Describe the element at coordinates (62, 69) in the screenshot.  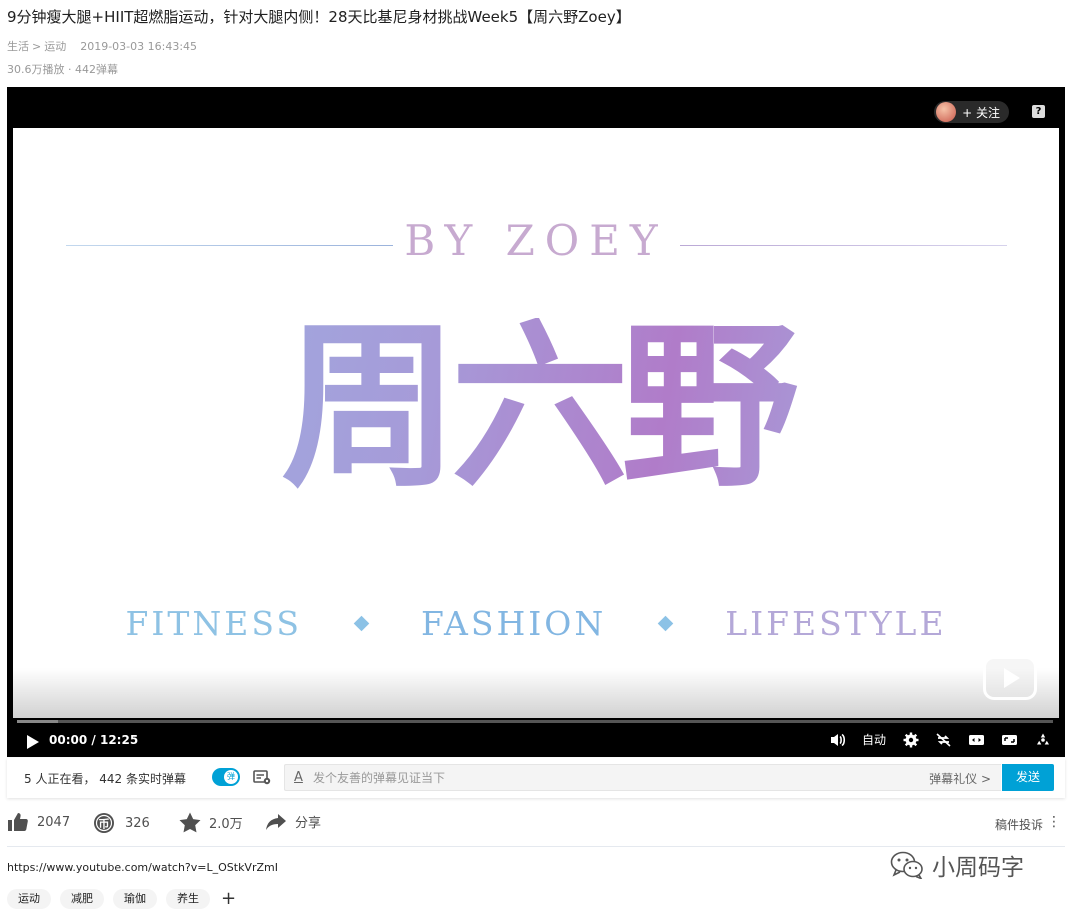
I see `video-stats: 30.6万播放 · 442弹幕` at that location.